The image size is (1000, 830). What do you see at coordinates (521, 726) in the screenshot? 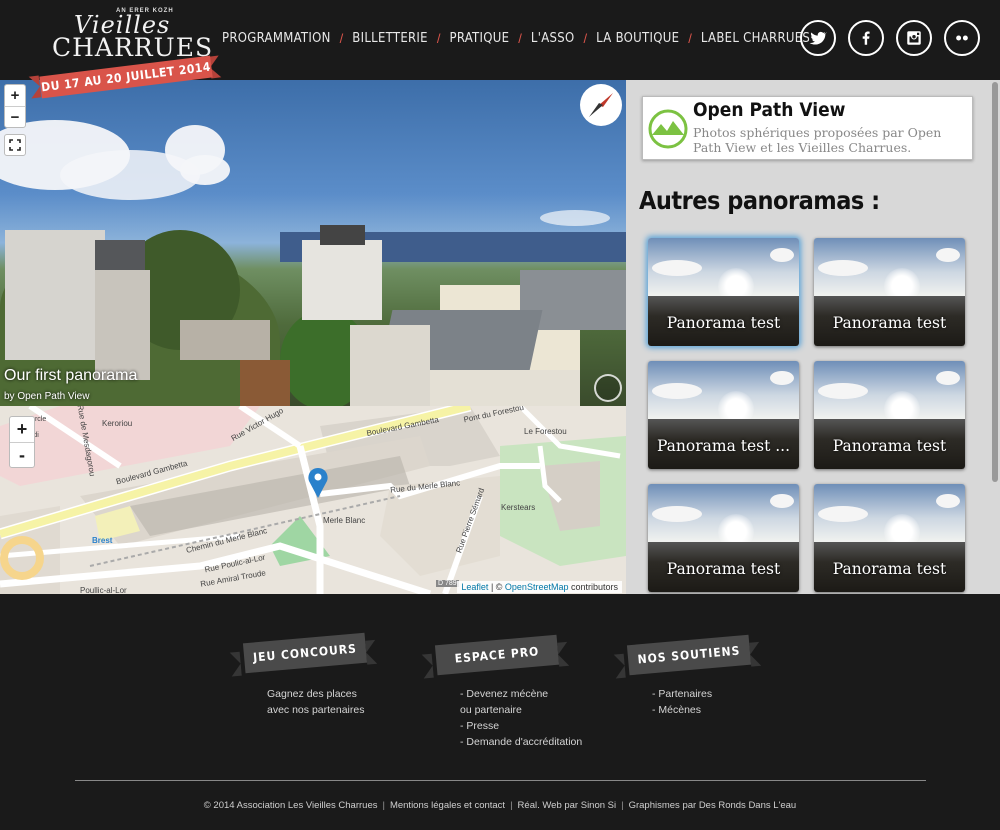
I see `footer-link: - Presse` at bounding box center [521, 726].